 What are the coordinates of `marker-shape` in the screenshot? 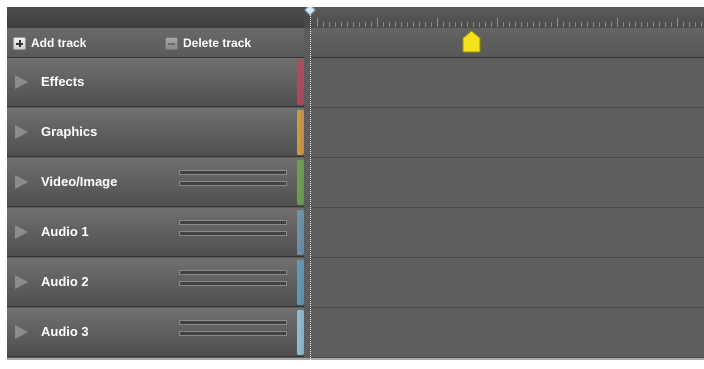 It's located at (471, 41).